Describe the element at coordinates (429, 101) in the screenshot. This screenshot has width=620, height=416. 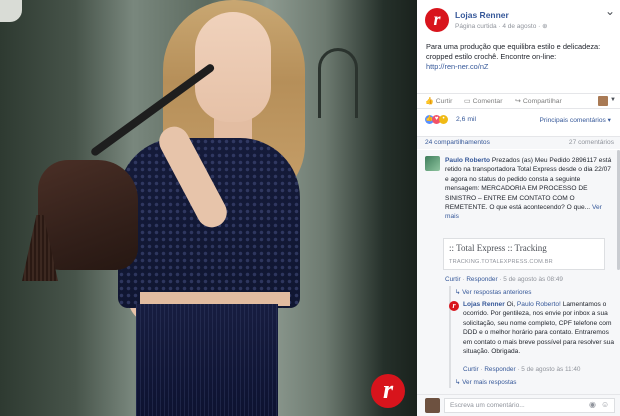
I see `thumbs-up-icon: 👍` at that location.